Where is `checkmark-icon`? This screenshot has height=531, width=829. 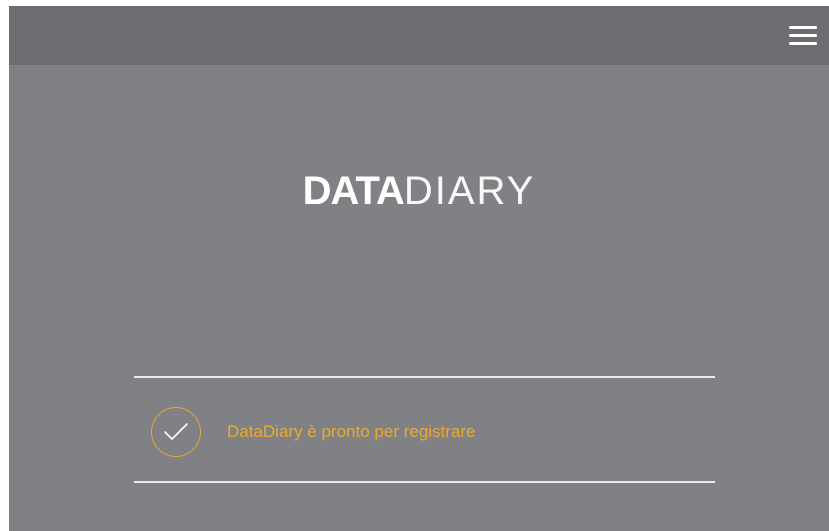 checkmark-icon is located at coordinates (176, 431).